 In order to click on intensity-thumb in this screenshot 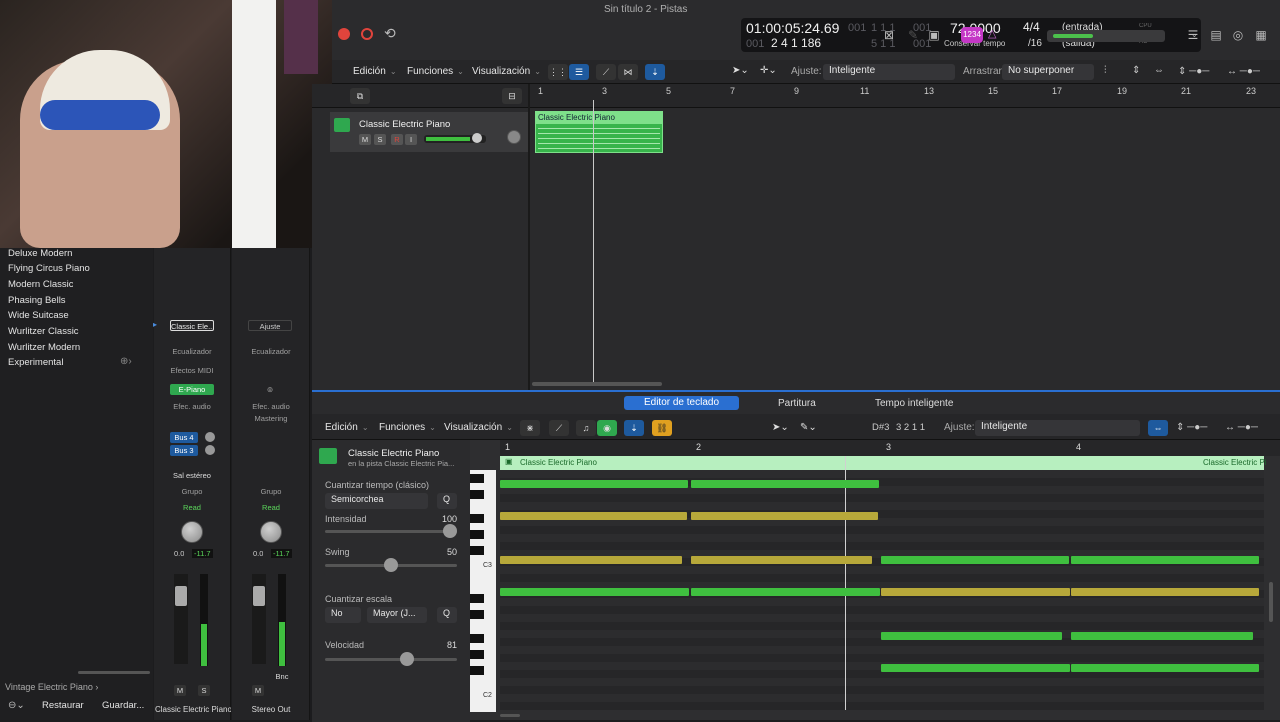, I will do `click(450, 531)`.